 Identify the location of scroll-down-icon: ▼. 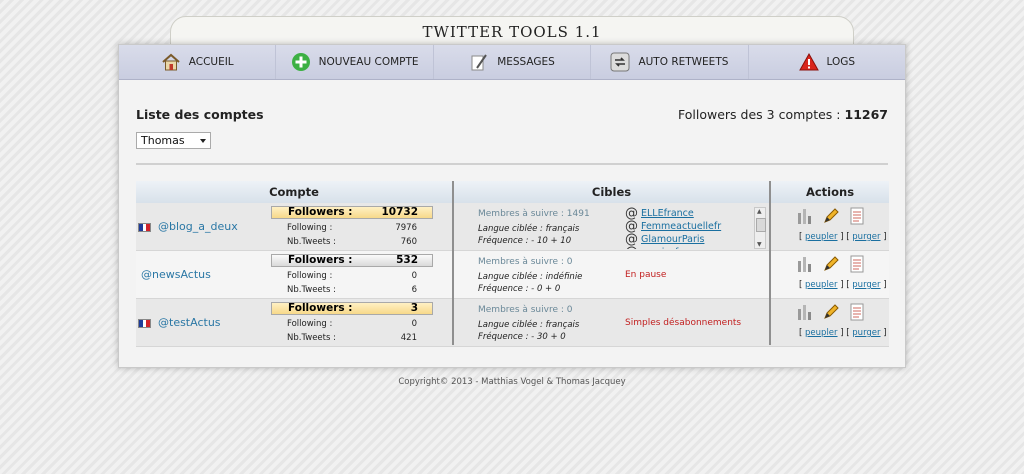
(759, 244).